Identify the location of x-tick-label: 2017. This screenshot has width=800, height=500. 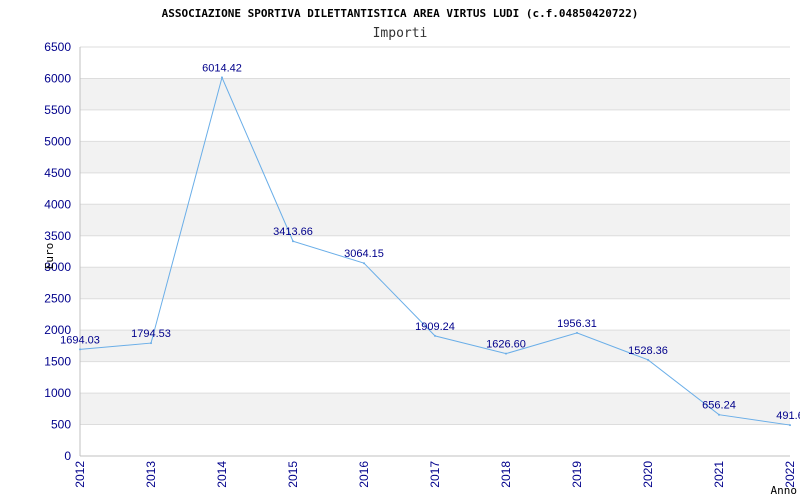
(435, 474).